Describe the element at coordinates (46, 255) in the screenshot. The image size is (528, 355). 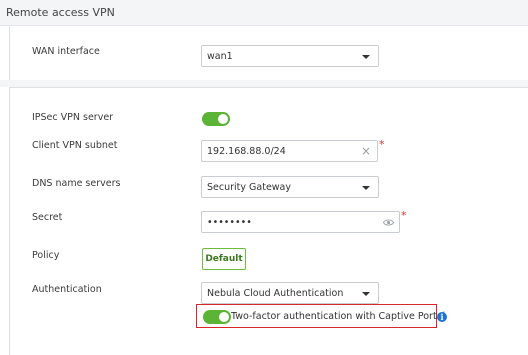
I see `policy-label: Policy` at that location.